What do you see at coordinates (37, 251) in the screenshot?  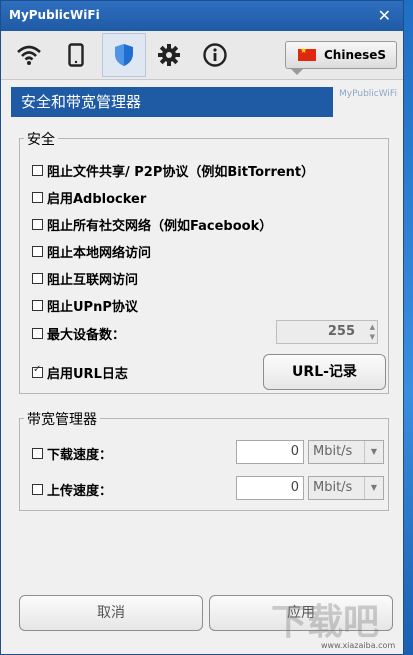 I see `block-local-checkbox` at bounding box center [37, 251].